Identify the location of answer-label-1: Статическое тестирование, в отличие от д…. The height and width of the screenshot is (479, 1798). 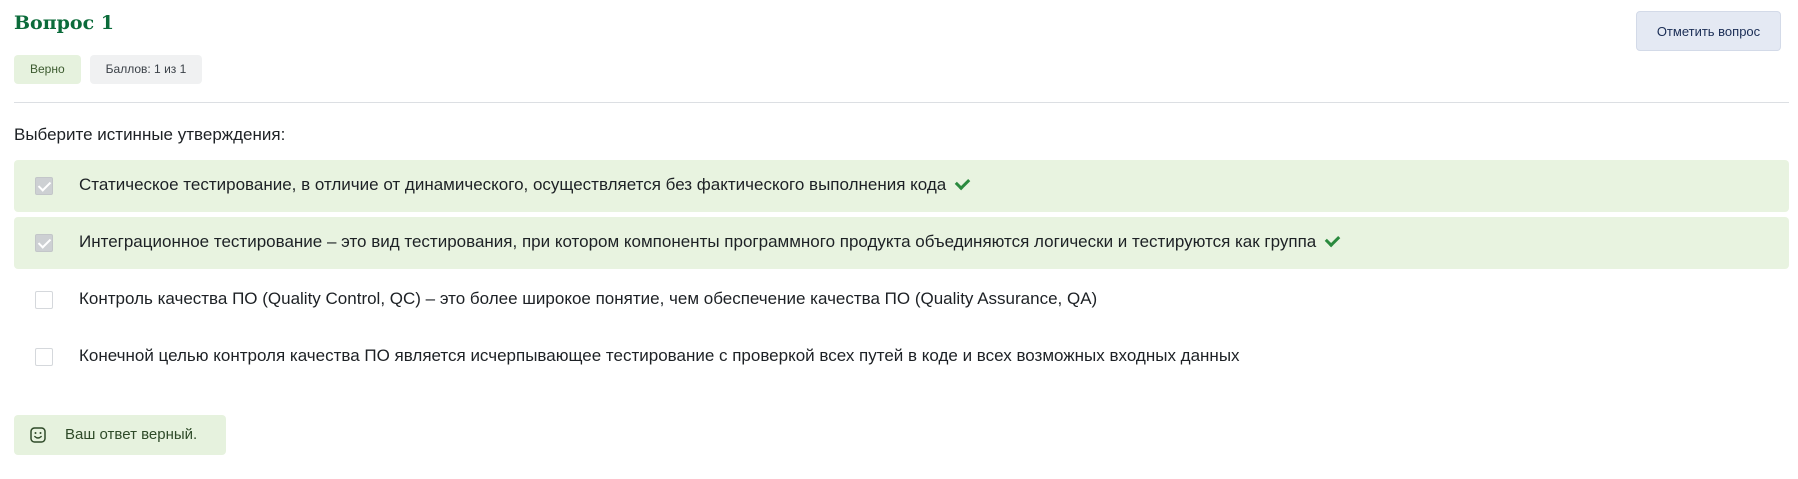
(525, 184).